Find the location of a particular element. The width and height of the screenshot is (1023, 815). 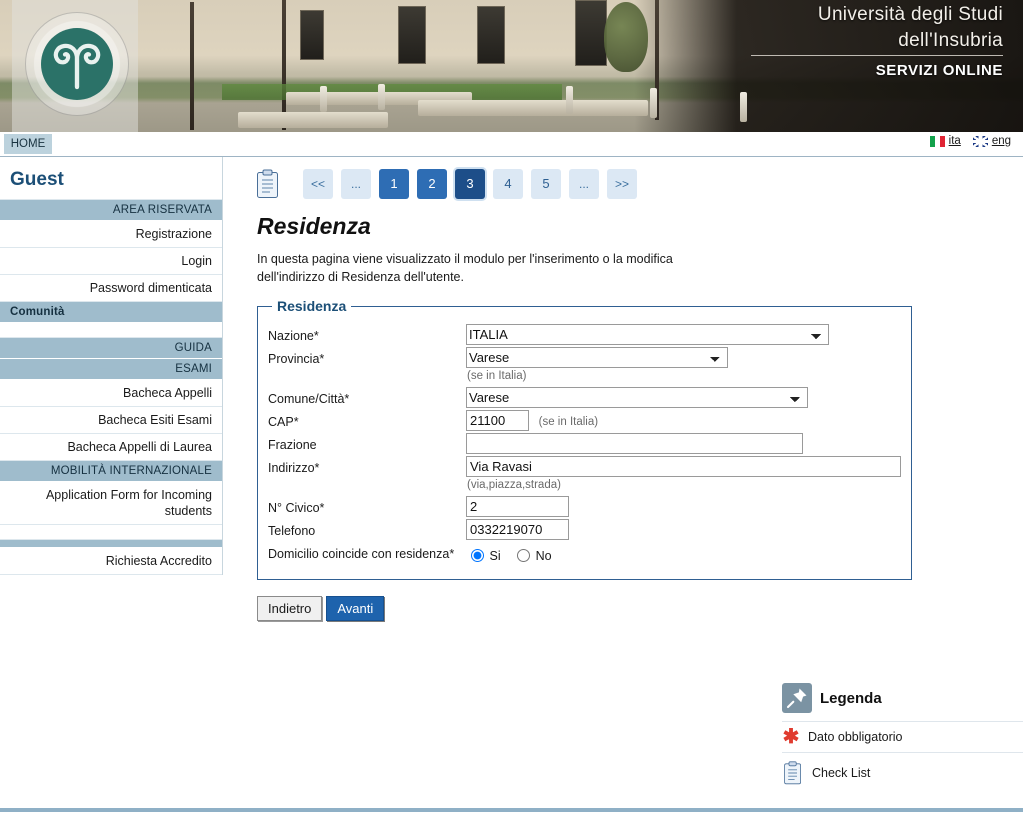

sidebar-item-bacheca-appelli-di-laurea: Bacheca Appelli di Laurea is located at coordinates (111, 447).